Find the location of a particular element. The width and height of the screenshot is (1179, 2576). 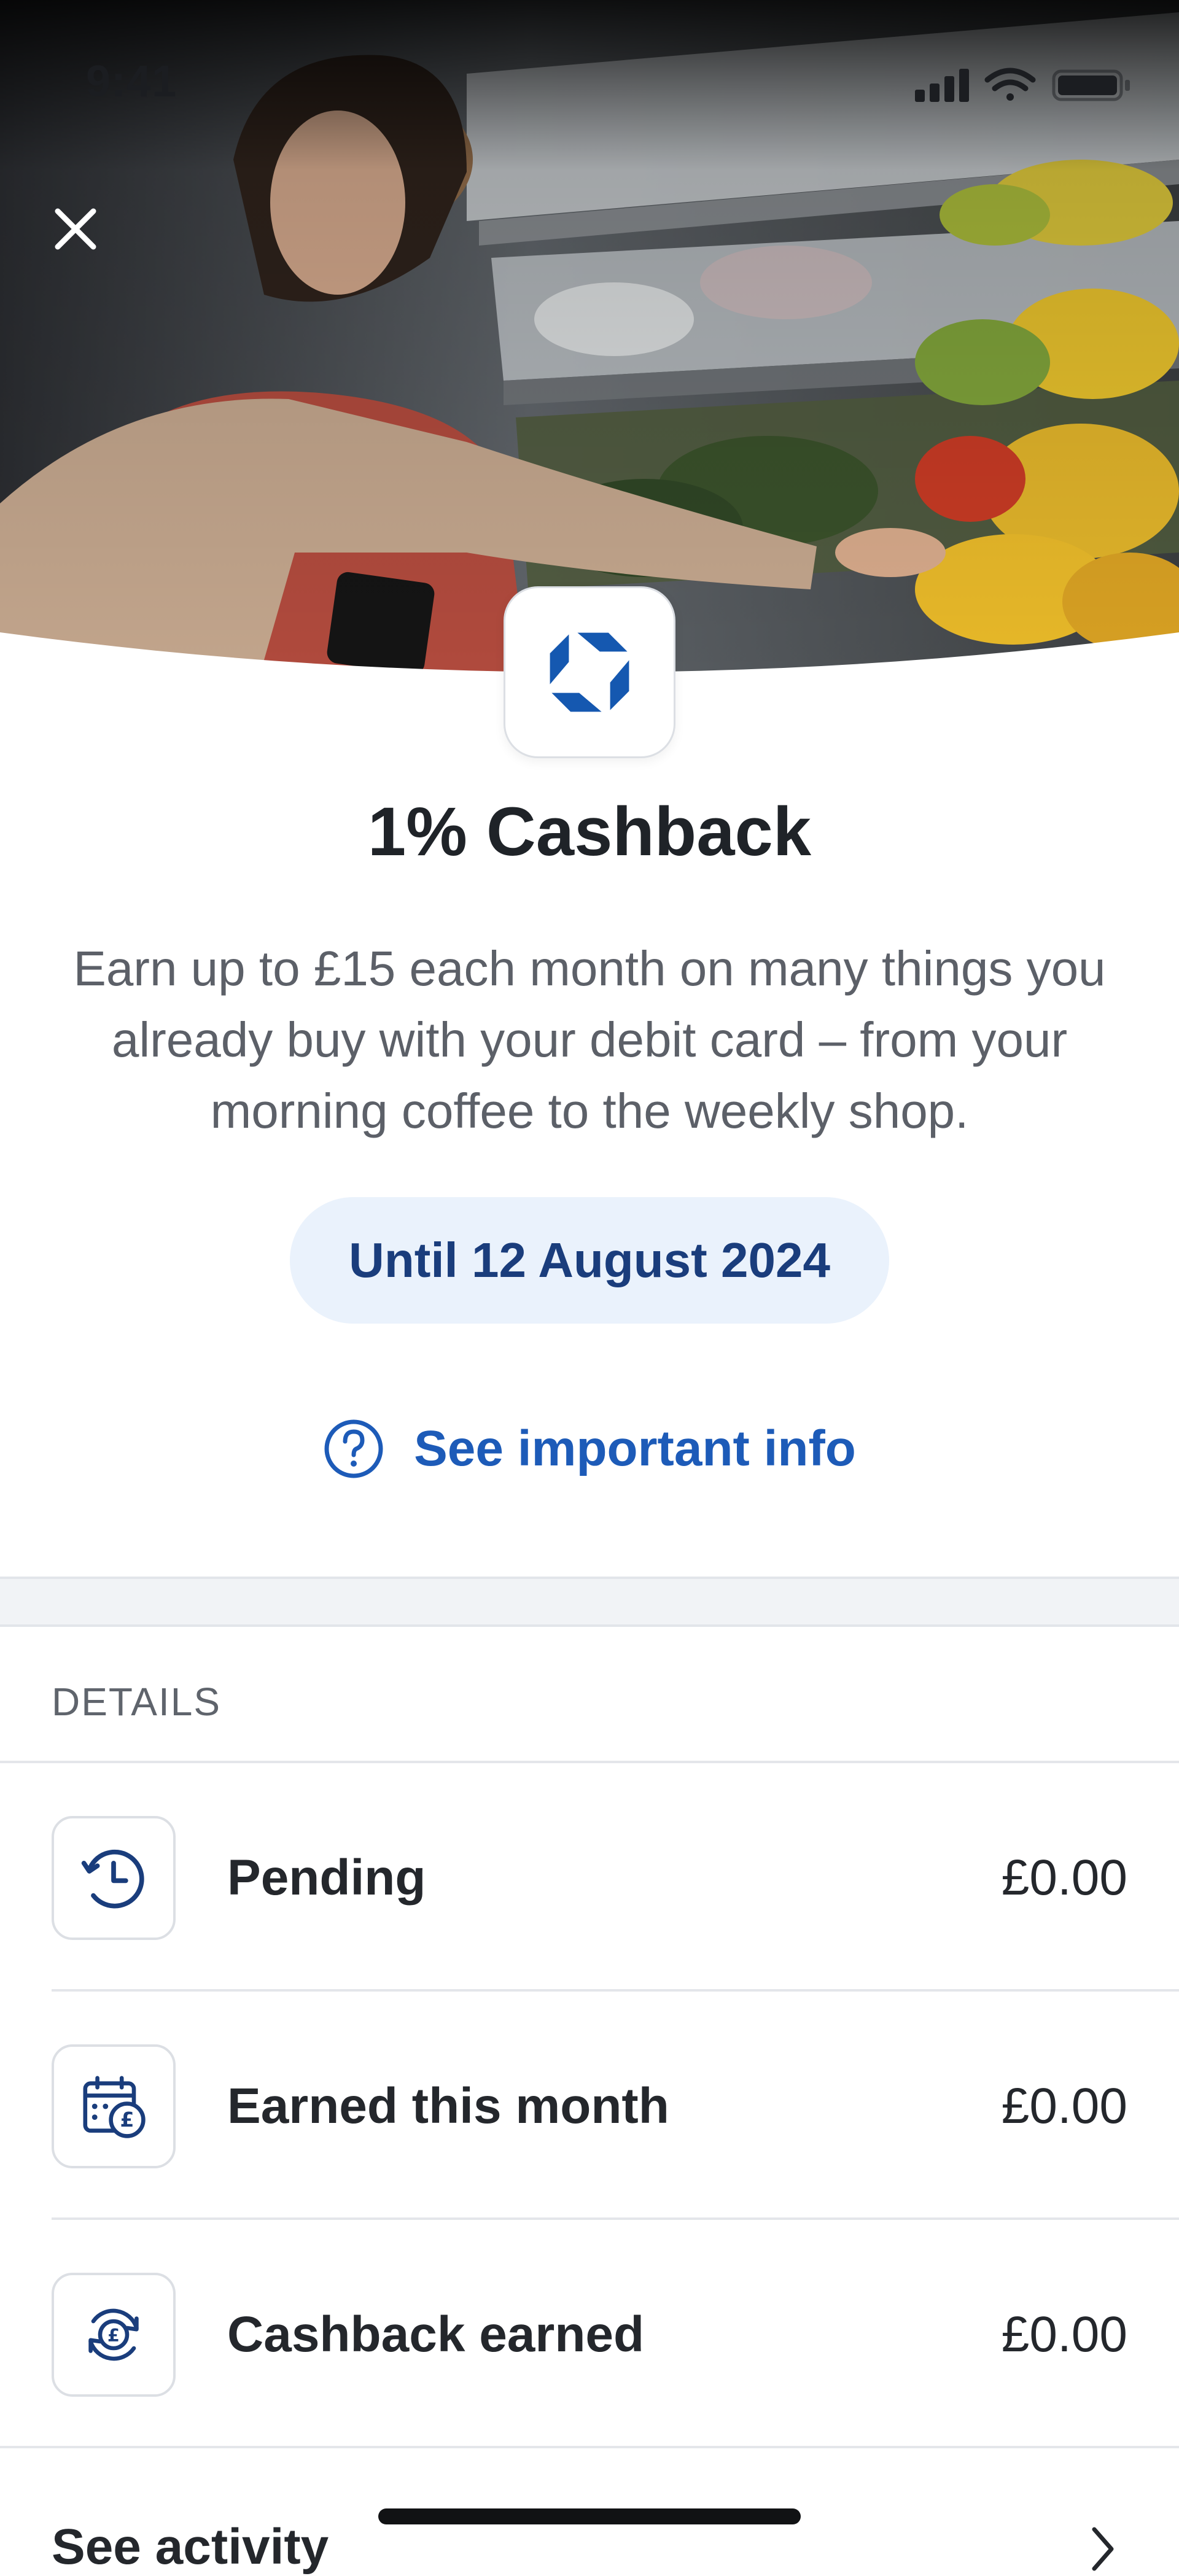

section-divider is located at coordinates (589, 1602).